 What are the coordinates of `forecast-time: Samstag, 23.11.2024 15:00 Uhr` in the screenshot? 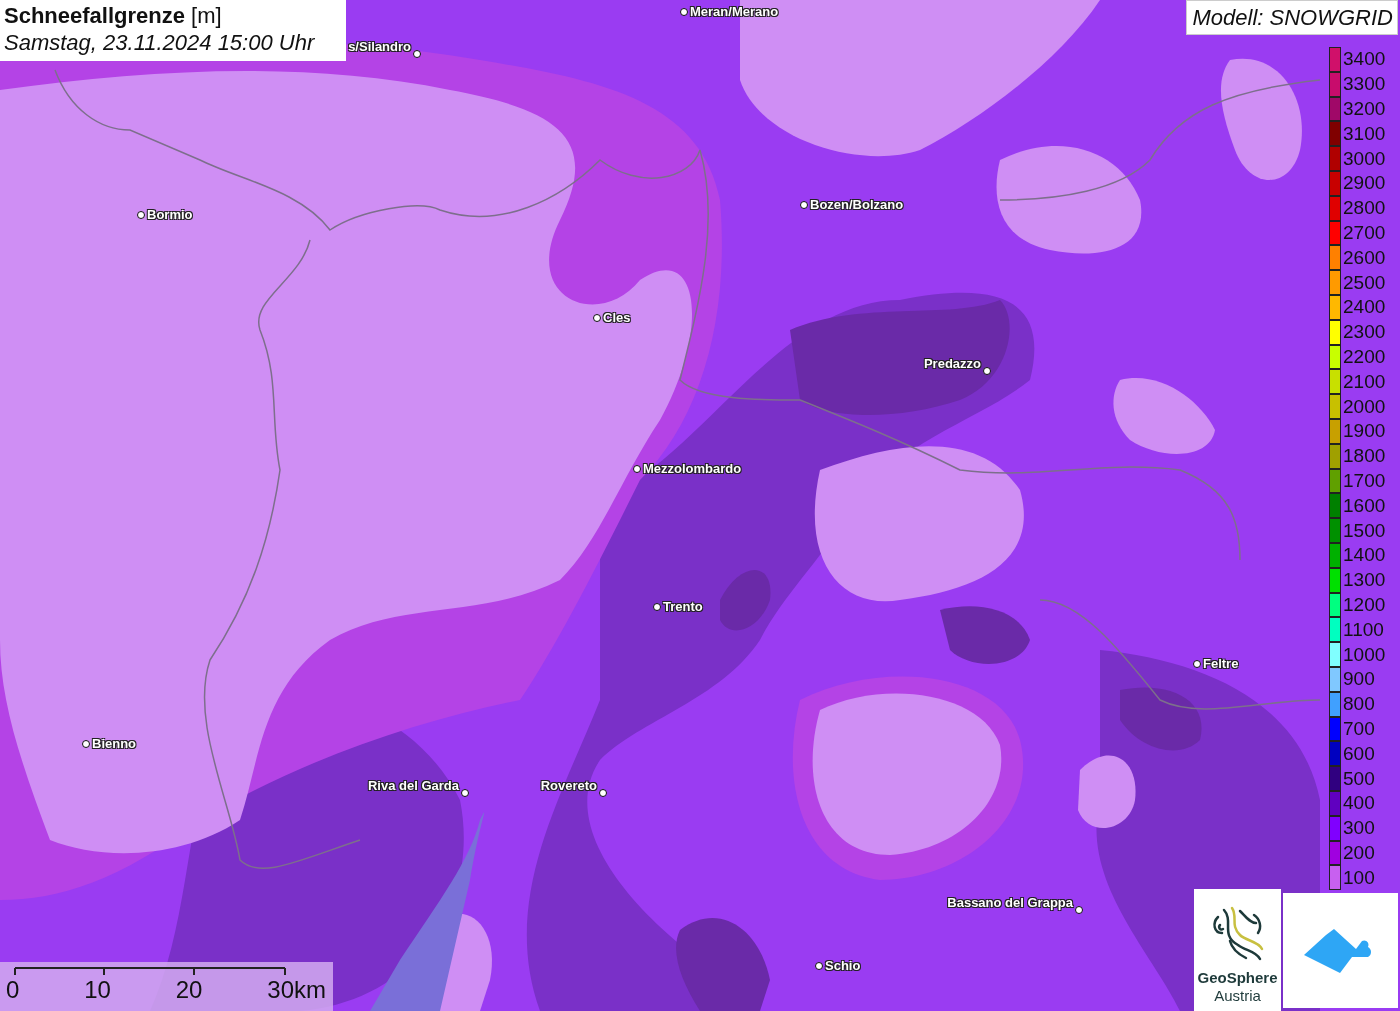 It's located at (160, 43).